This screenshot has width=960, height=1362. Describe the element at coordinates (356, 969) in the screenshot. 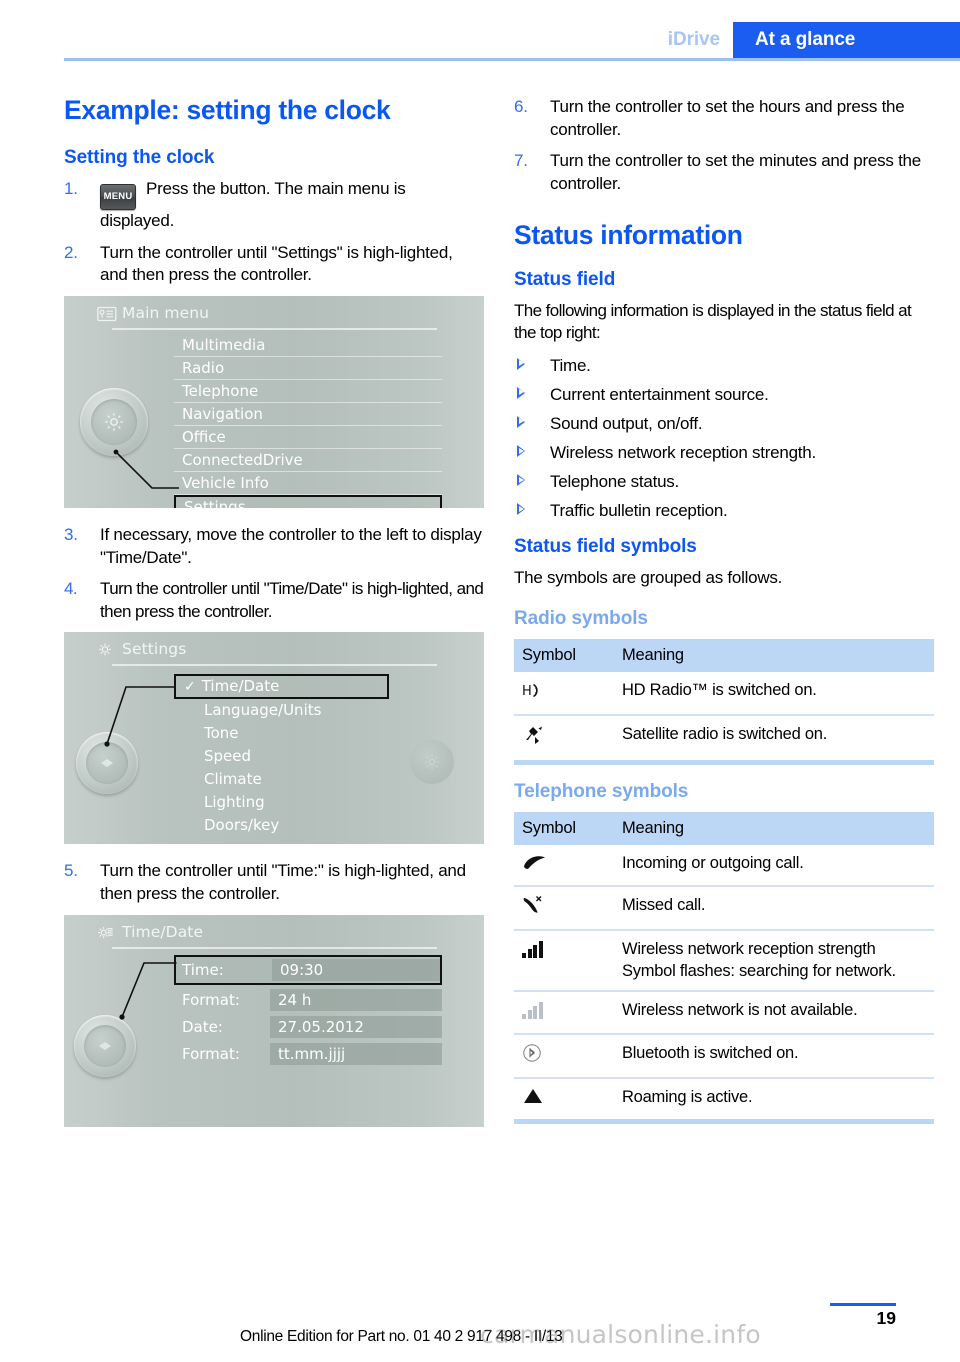

I see `field-value: 09:30` at that location.